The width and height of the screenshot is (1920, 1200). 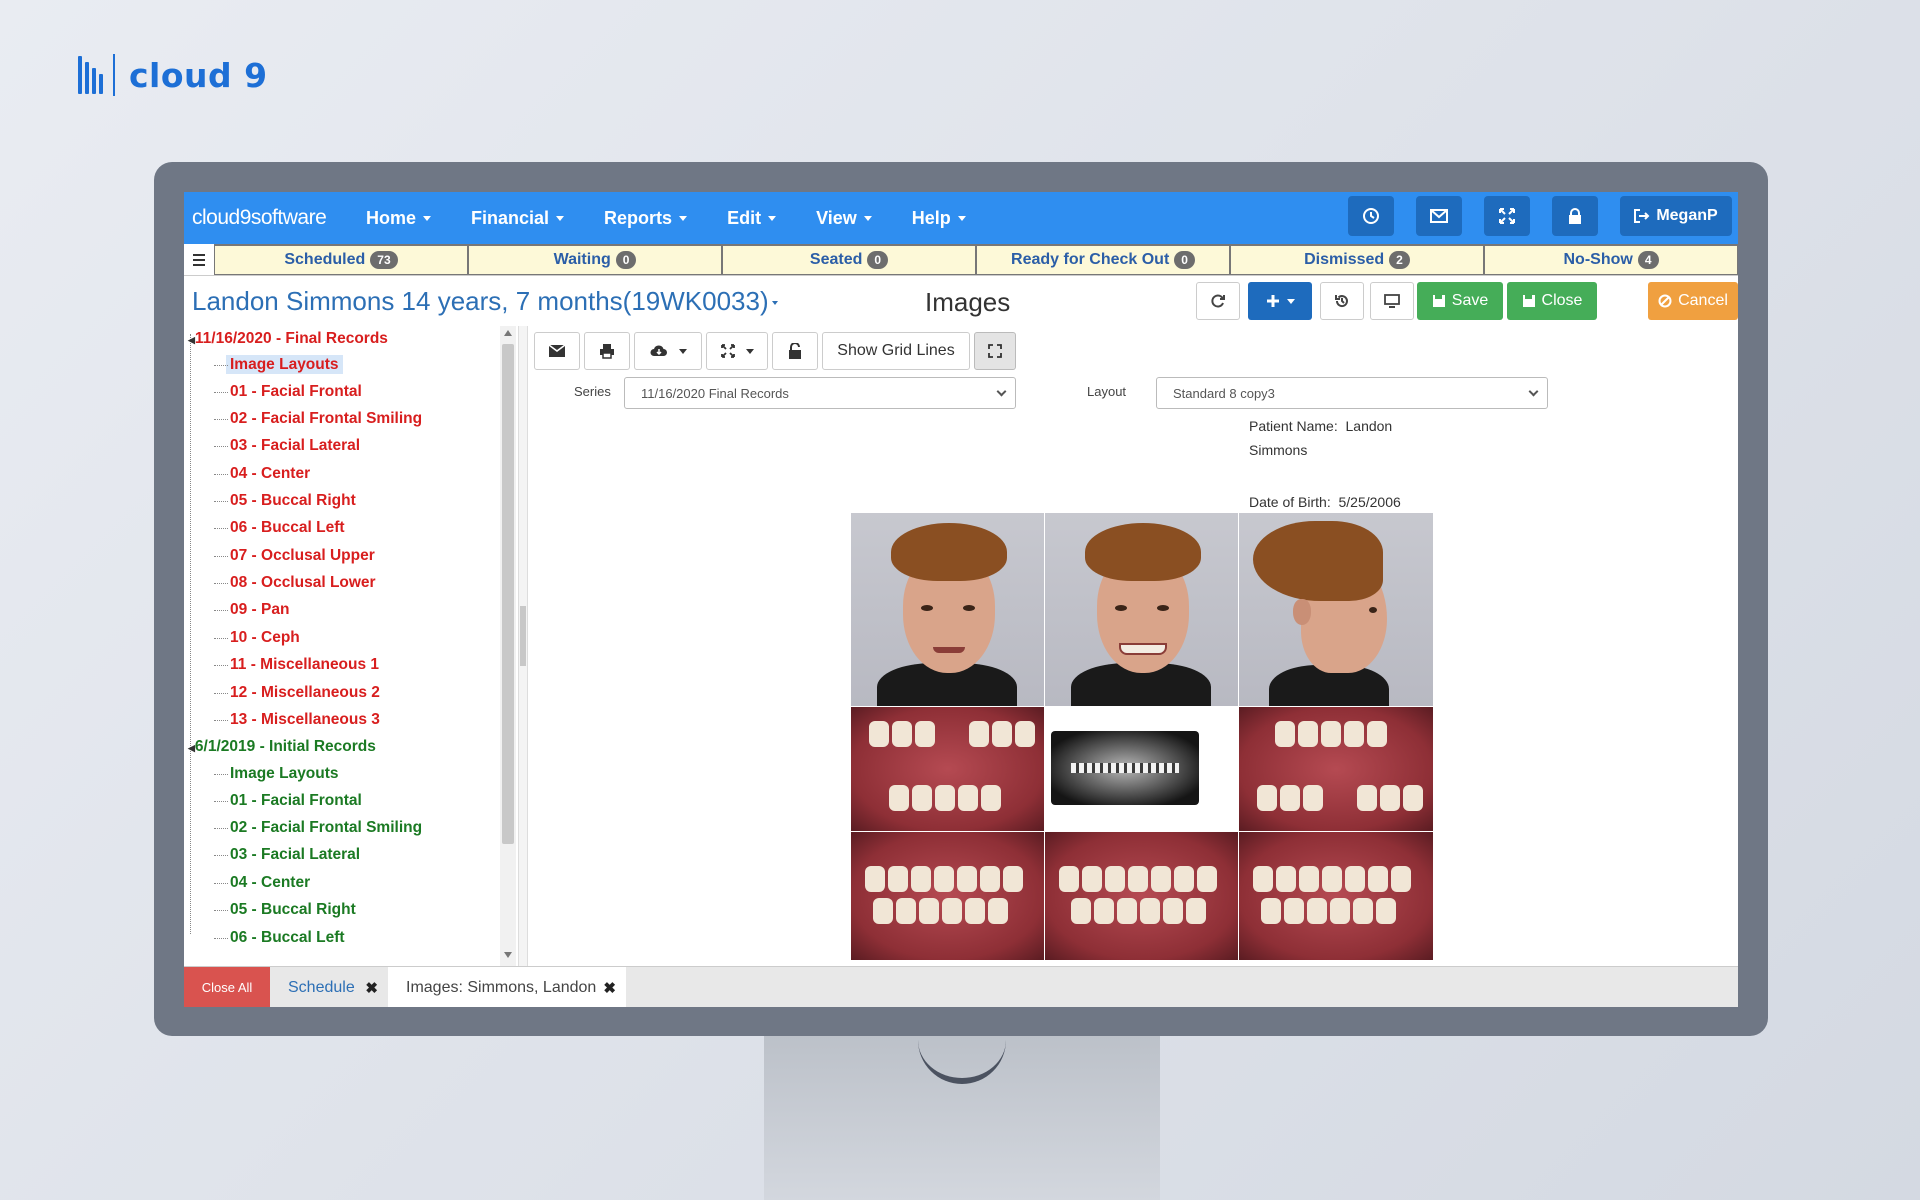 I want to click on count-badge: 73, so click(x=384, y=260).